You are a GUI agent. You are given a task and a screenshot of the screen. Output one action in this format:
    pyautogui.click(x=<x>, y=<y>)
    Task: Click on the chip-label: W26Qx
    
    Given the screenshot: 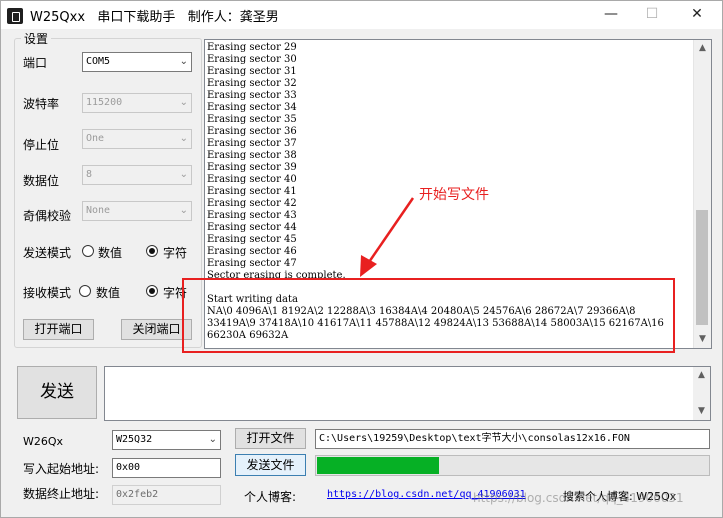 What is the action you would take?
    pyautogui.click(x=43, y=441)
    